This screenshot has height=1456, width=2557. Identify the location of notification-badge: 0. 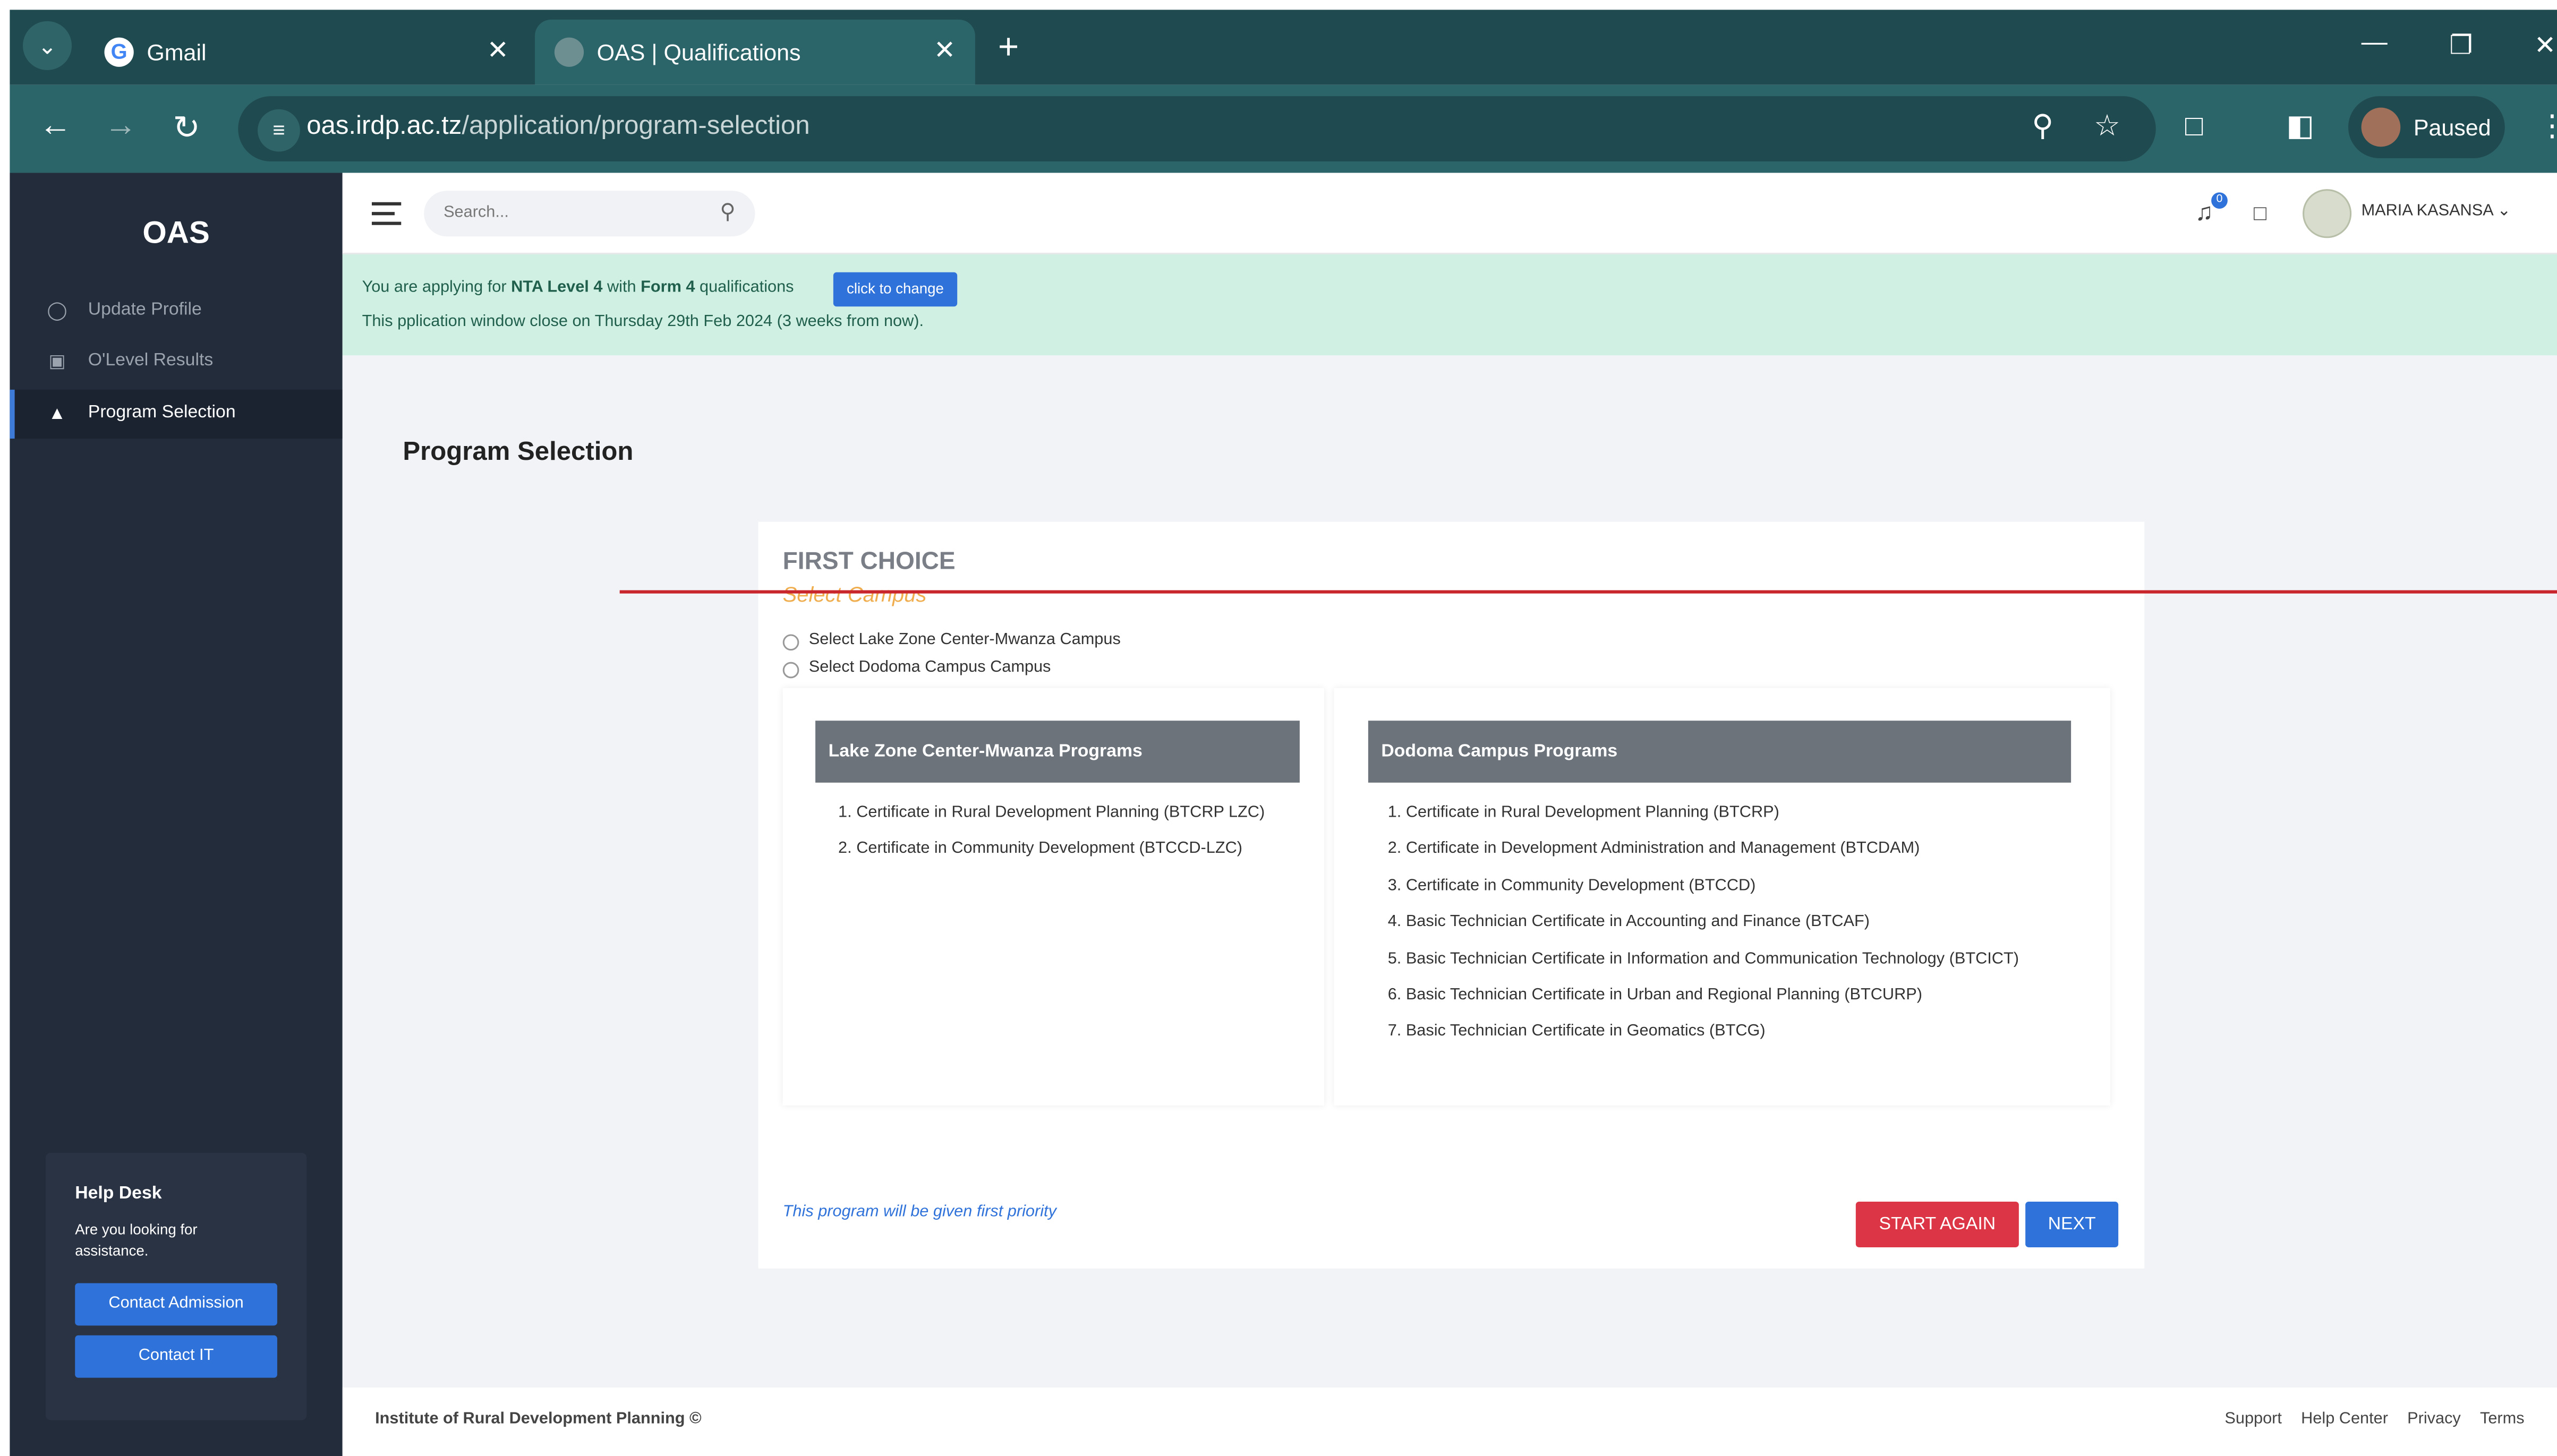
(2219, 200).